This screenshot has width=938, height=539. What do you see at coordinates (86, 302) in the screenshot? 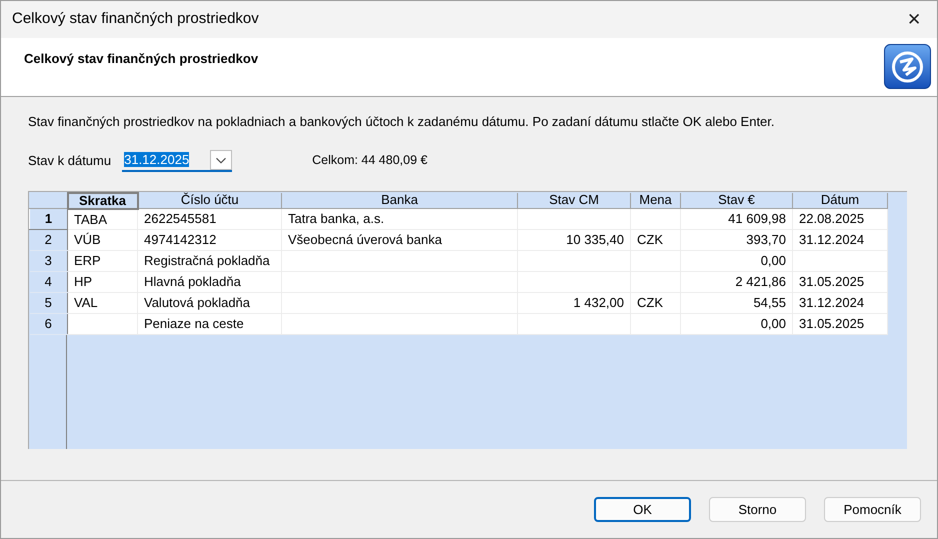
I see `table-cell: VAL` at bounding box center [86, 302].